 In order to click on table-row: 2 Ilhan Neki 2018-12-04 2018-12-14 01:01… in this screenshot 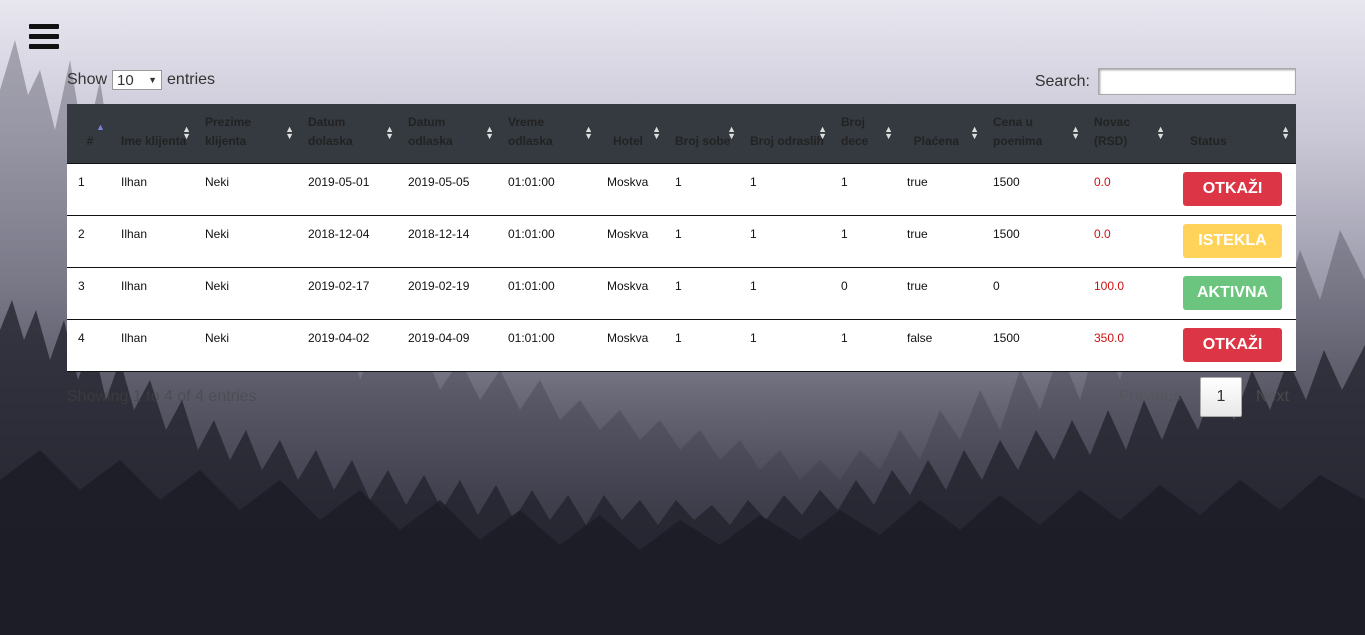, I will do `click(681, 241)`.